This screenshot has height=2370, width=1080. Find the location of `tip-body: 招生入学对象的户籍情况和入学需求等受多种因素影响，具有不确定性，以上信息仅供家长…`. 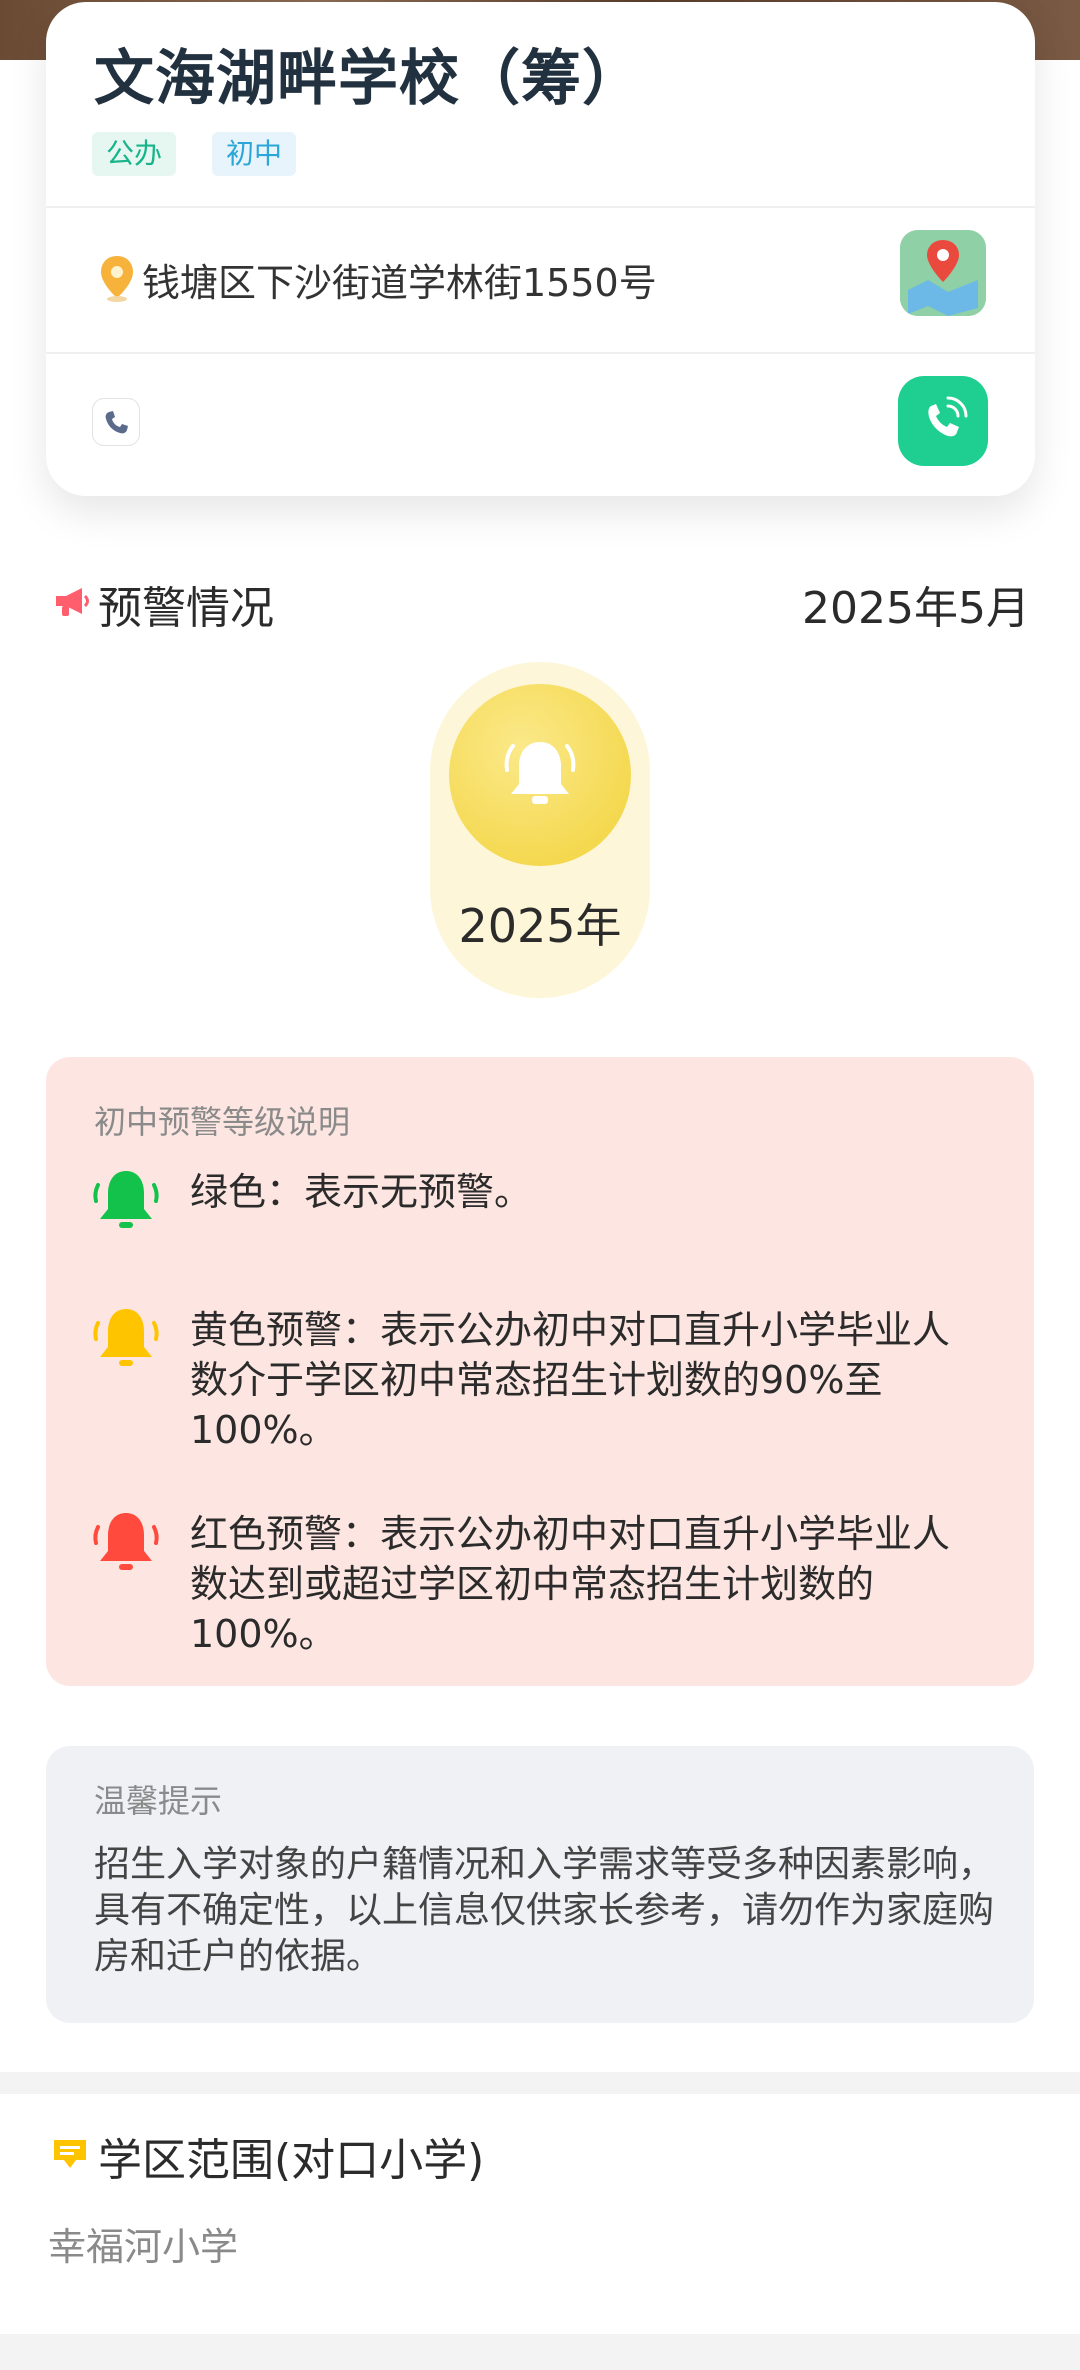

tip-body: 招生入学对象的户籍情况和入学需求等受多种因素影响，具有不确定性，以上信息仅供家长… is located at coordinates (544, 1910).